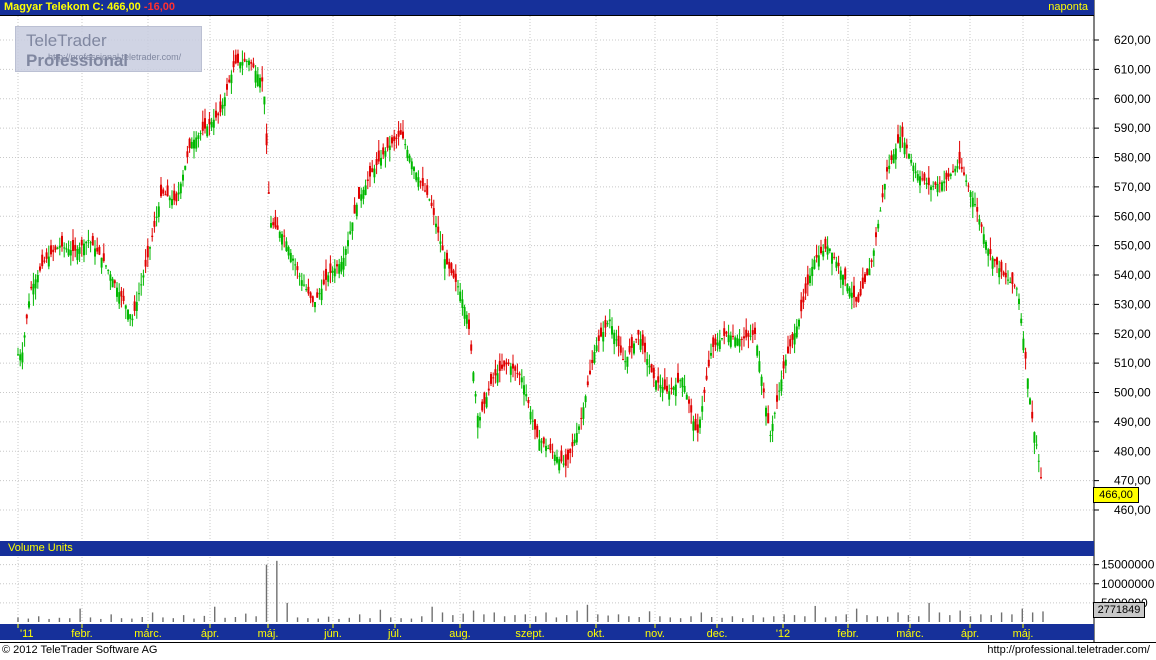  What do you see at coordinates (1068, 650) in the screenshot?
I see `footer-url: http://professional.teletrader.com/` at bounding box center [1068, 650].